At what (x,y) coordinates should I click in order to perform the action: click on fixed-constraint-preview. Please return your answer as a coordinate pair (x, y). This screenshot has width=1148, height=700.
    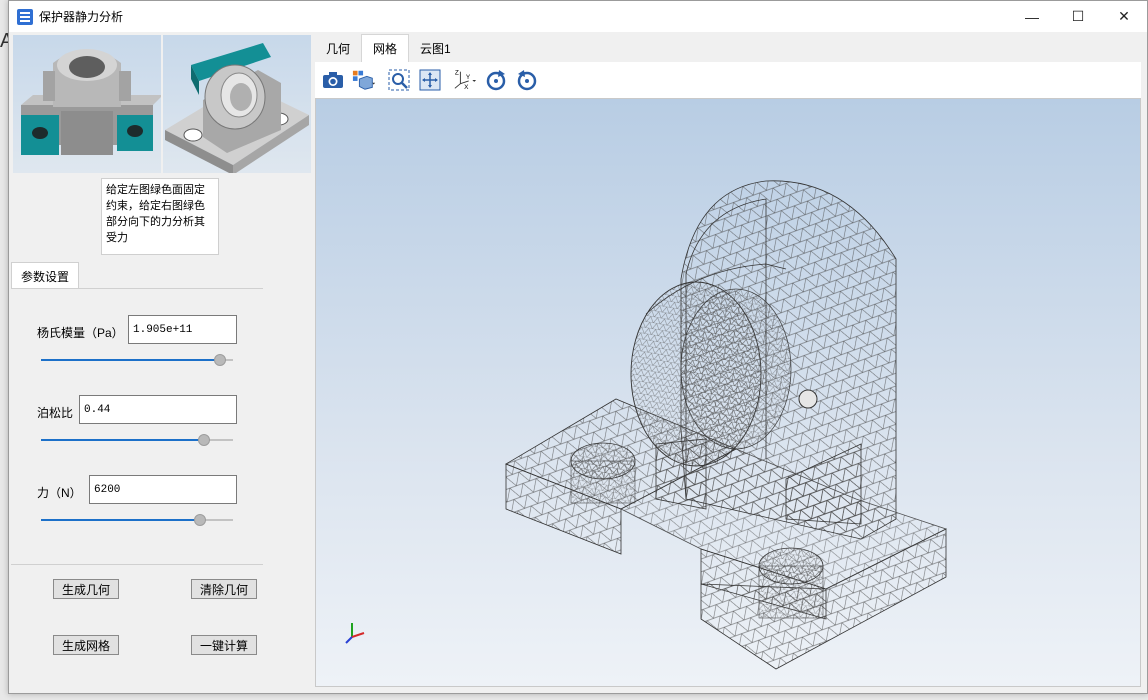
    Looking at the image, I should click on (87, 104).